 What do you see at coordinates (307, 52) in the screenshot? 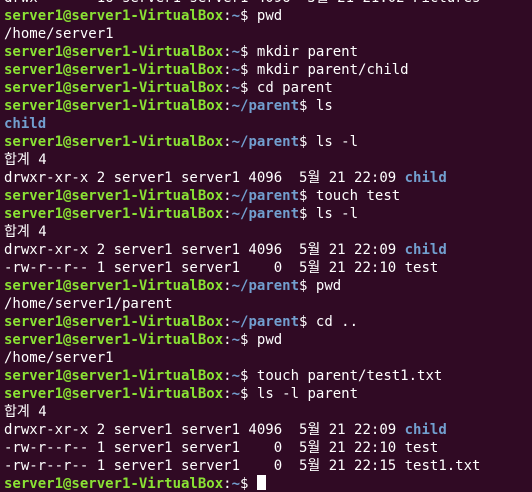
I see `command-text: mkdir parent` at bounding box center [307, 52].